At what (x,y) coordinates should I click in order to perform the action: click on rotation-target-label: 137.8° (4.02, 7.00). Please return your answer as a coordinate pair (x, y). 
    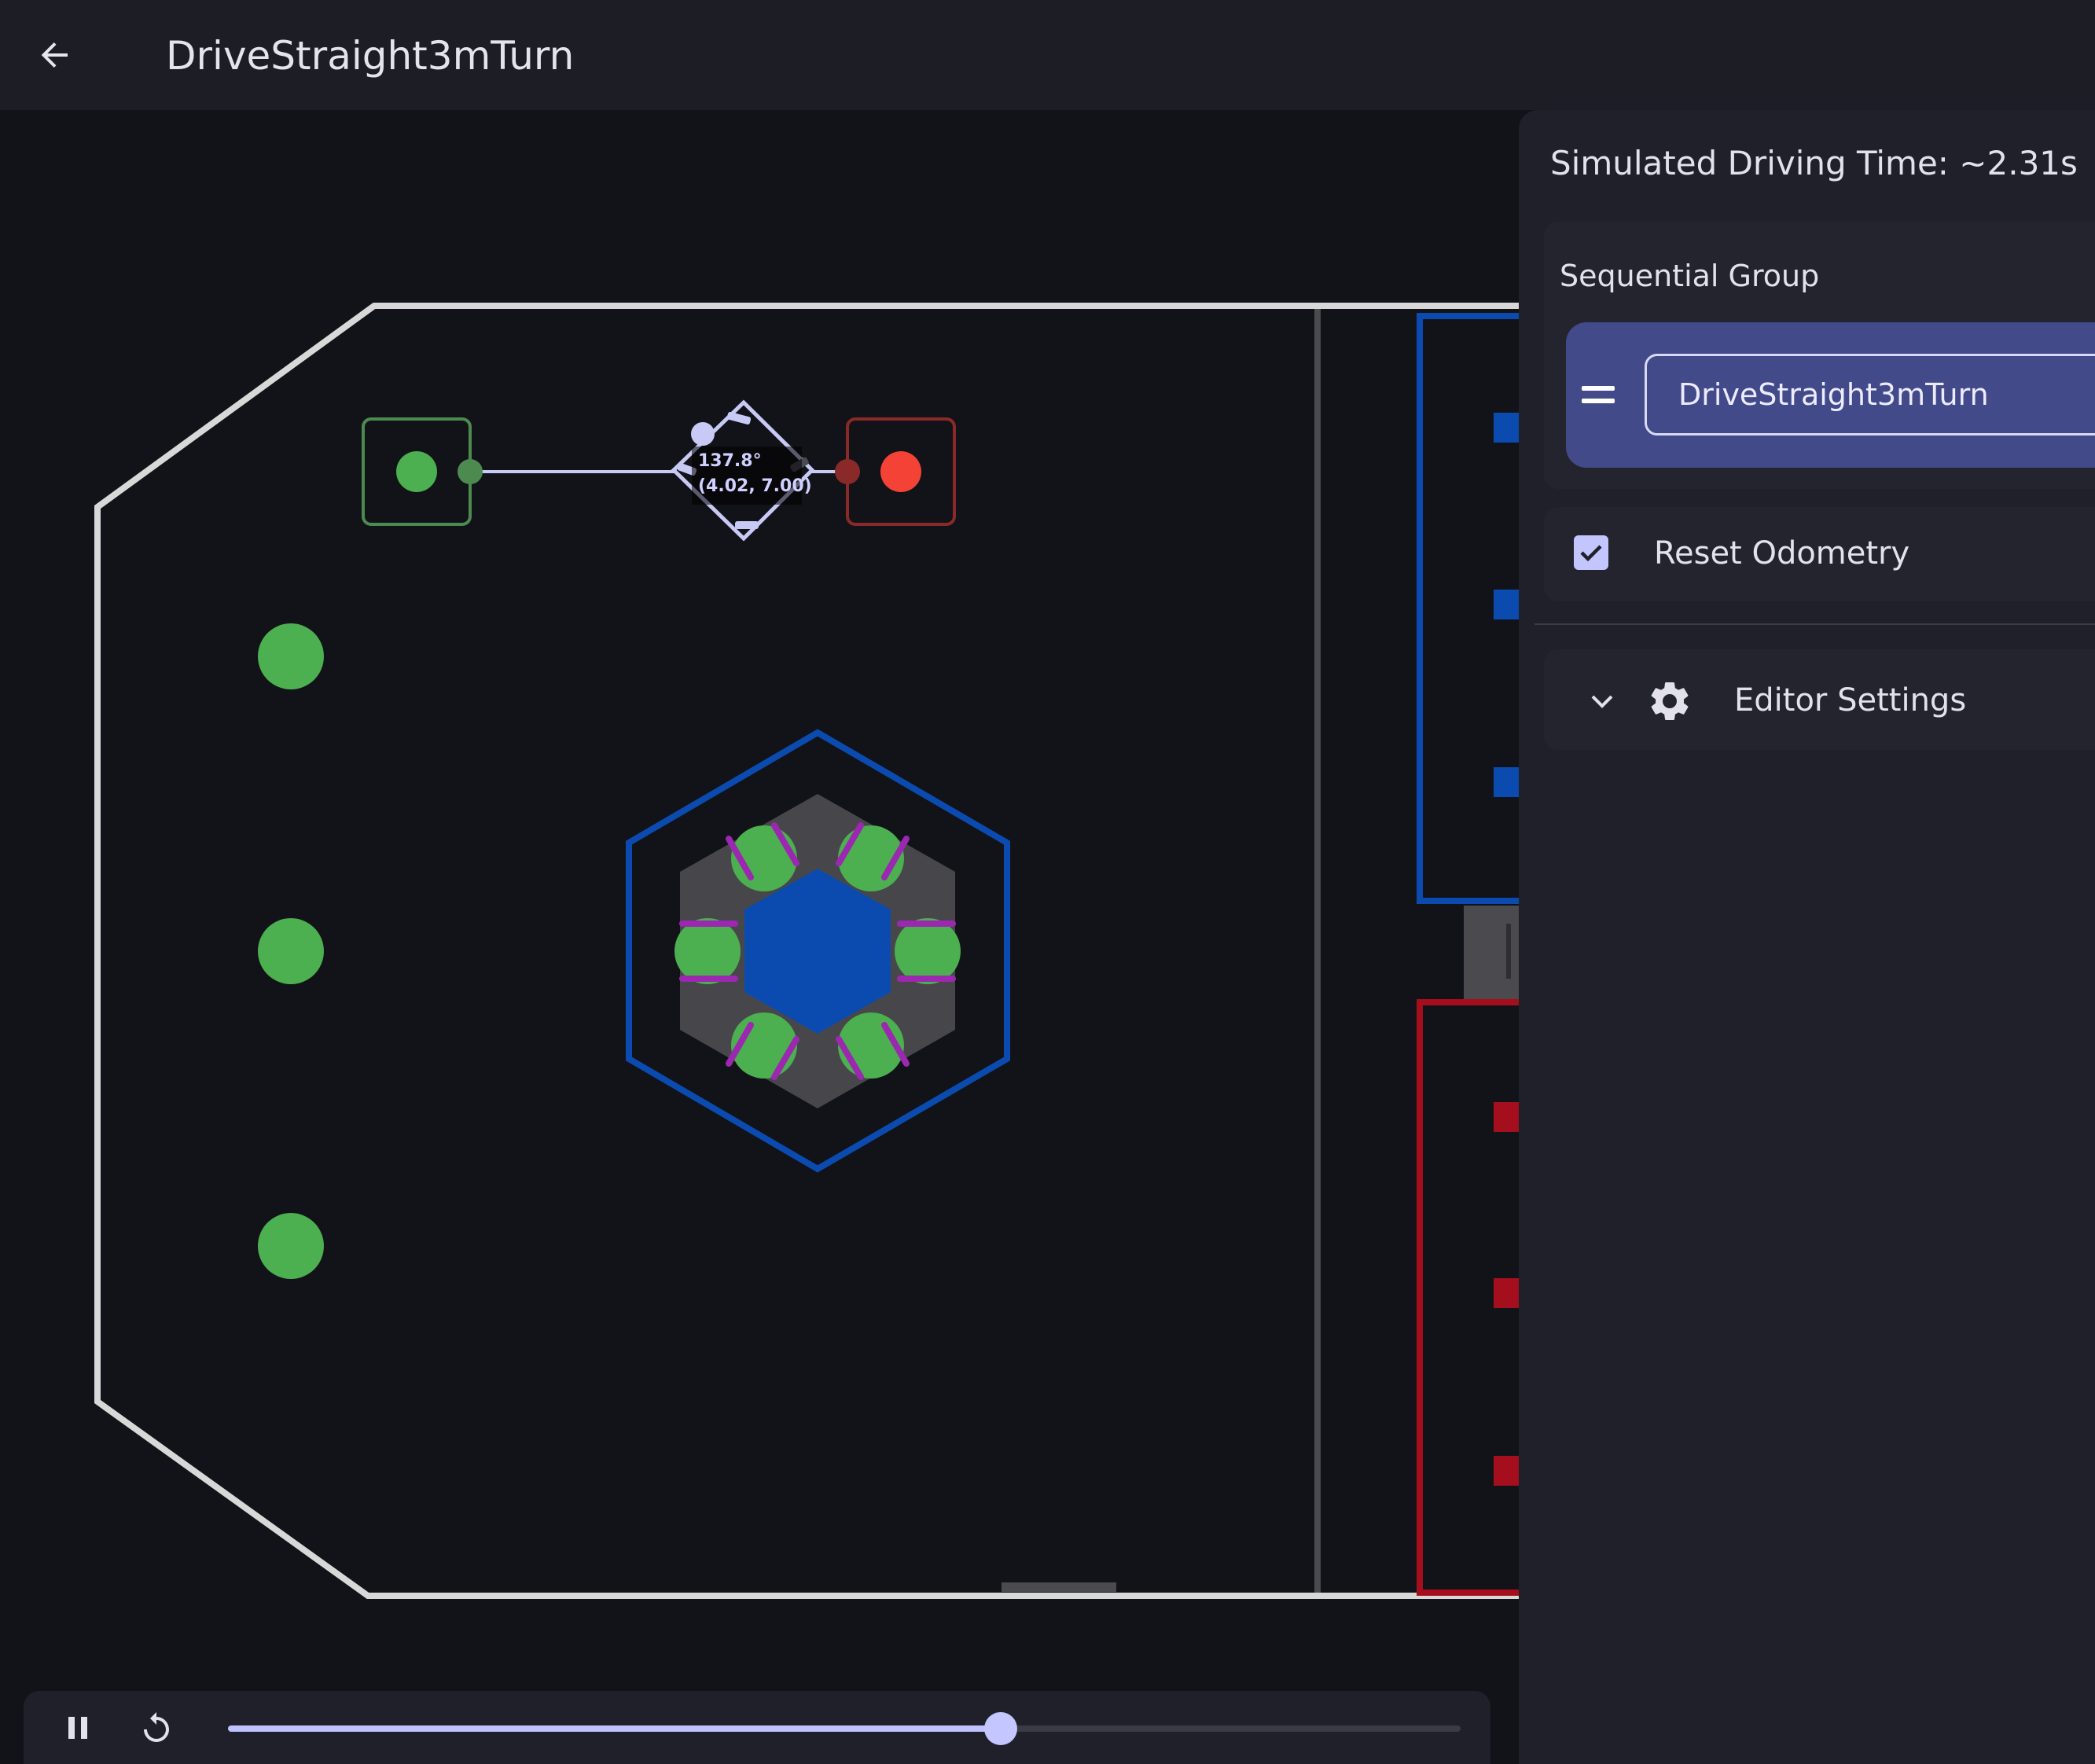
    Looking at the image, I should click on (752, 476).